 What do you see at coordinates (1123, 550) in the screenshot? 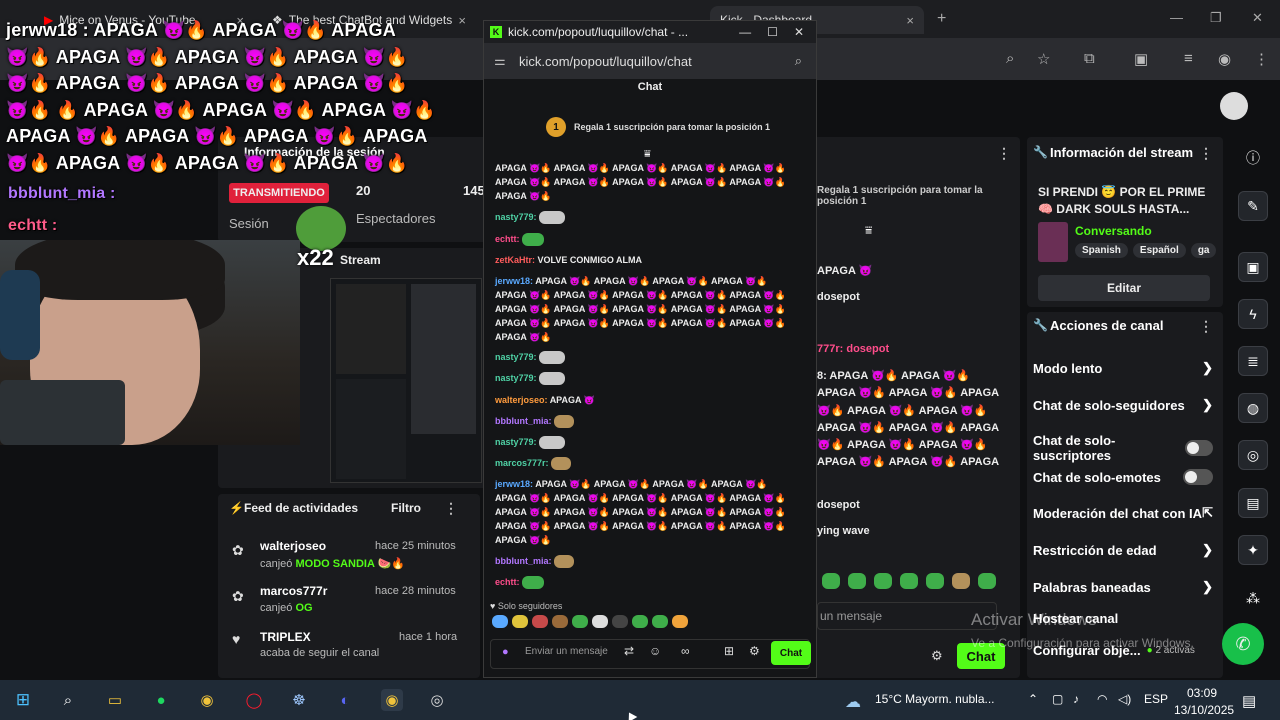
I see `age-restriction-row: Restricción de edad ❯` at bounding box center [1123, 550].